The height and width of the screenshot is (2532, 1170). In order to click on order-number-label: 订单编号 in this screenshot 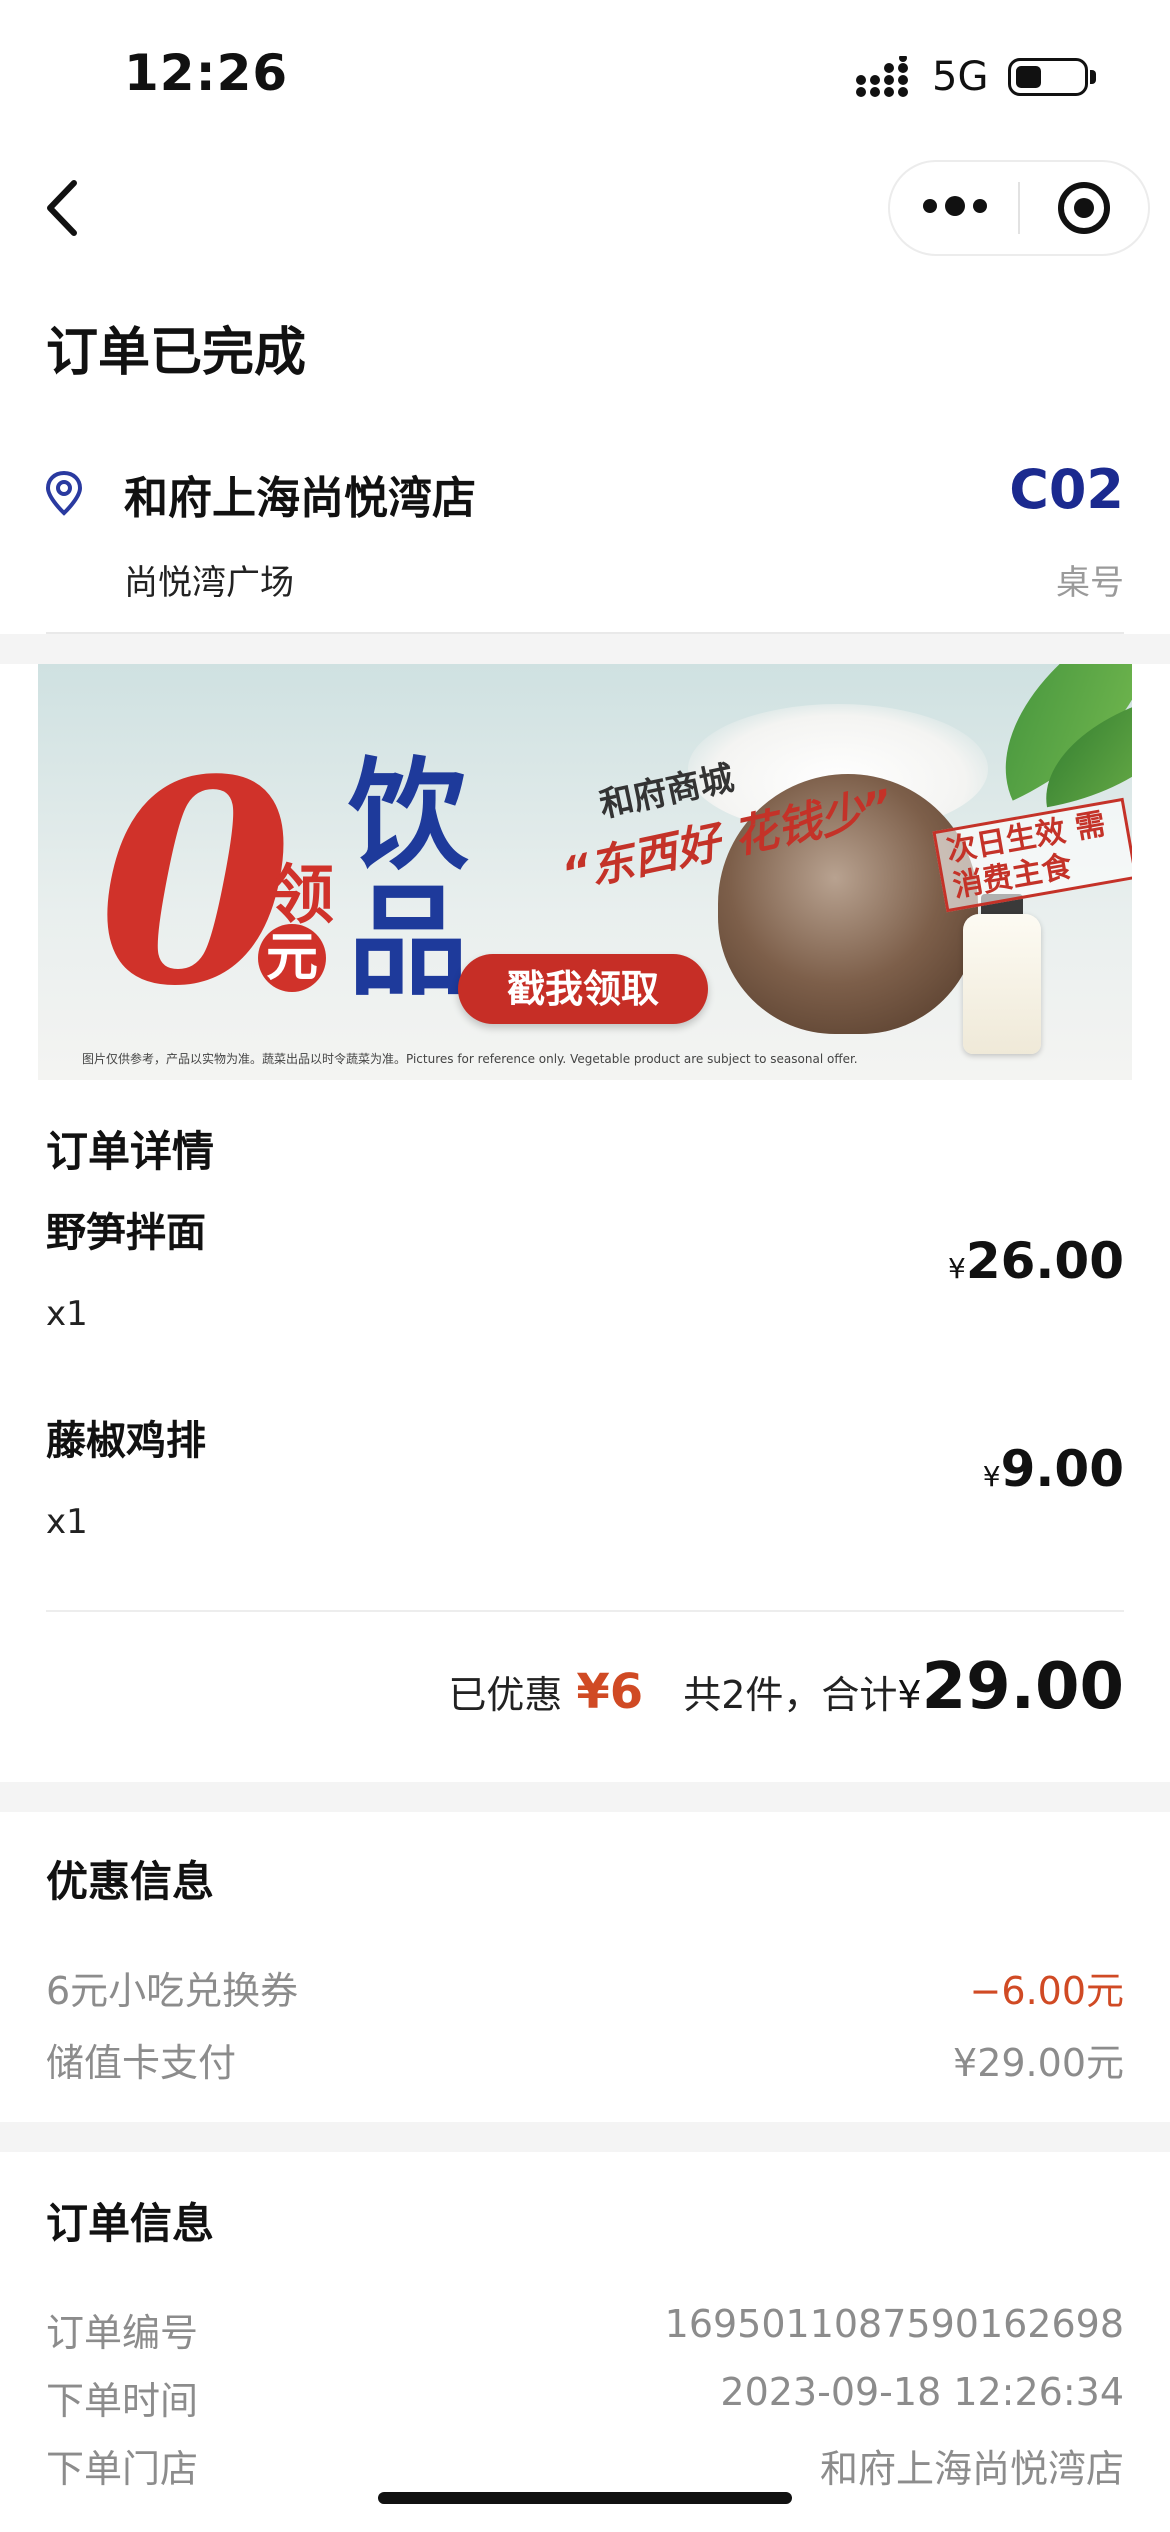, I will do `click(122, 2333)`.